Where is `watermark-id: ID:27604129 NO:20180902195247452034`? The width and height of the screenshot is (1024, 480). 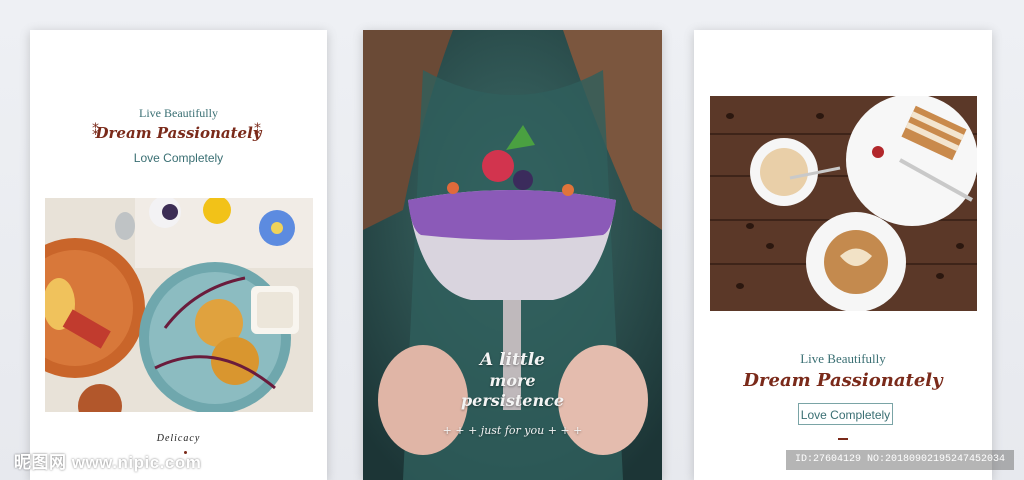 watermark-id: ID:27604129 NO:20180902195247452034 is located at coordinates (900, 460).